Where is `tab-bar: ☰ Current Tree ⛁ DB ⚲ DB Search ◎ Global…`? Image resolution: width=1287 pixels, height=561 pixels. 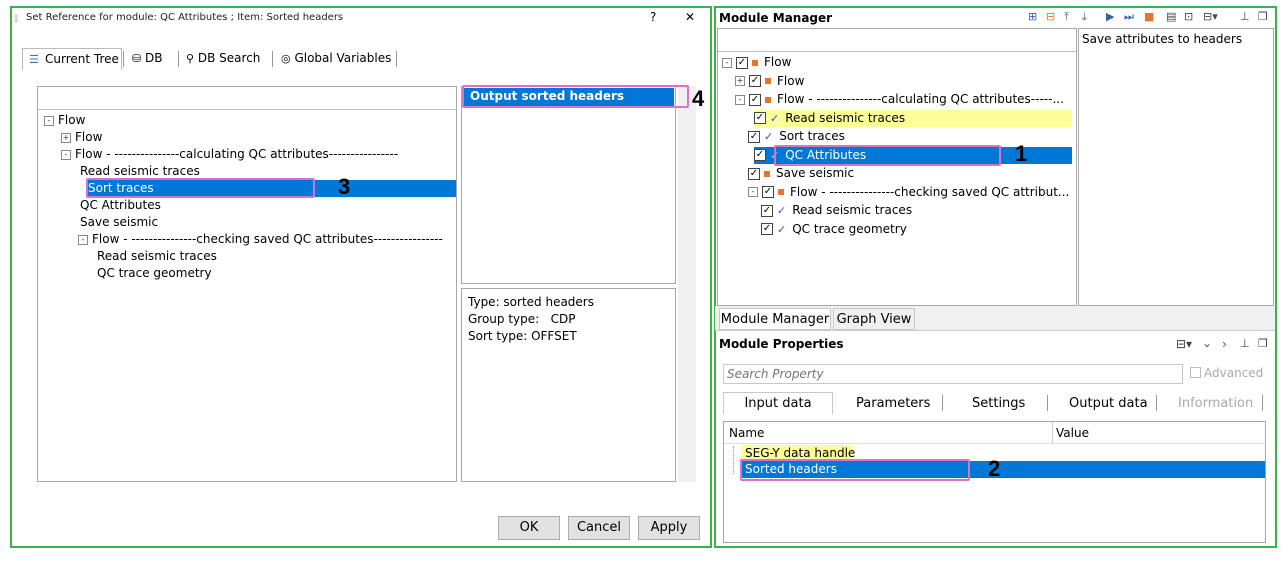 tab-bar: ☰ Current Tree ⛁ DB ⚲ DB Search ◎ Global… is located at coordinates (211, 59).